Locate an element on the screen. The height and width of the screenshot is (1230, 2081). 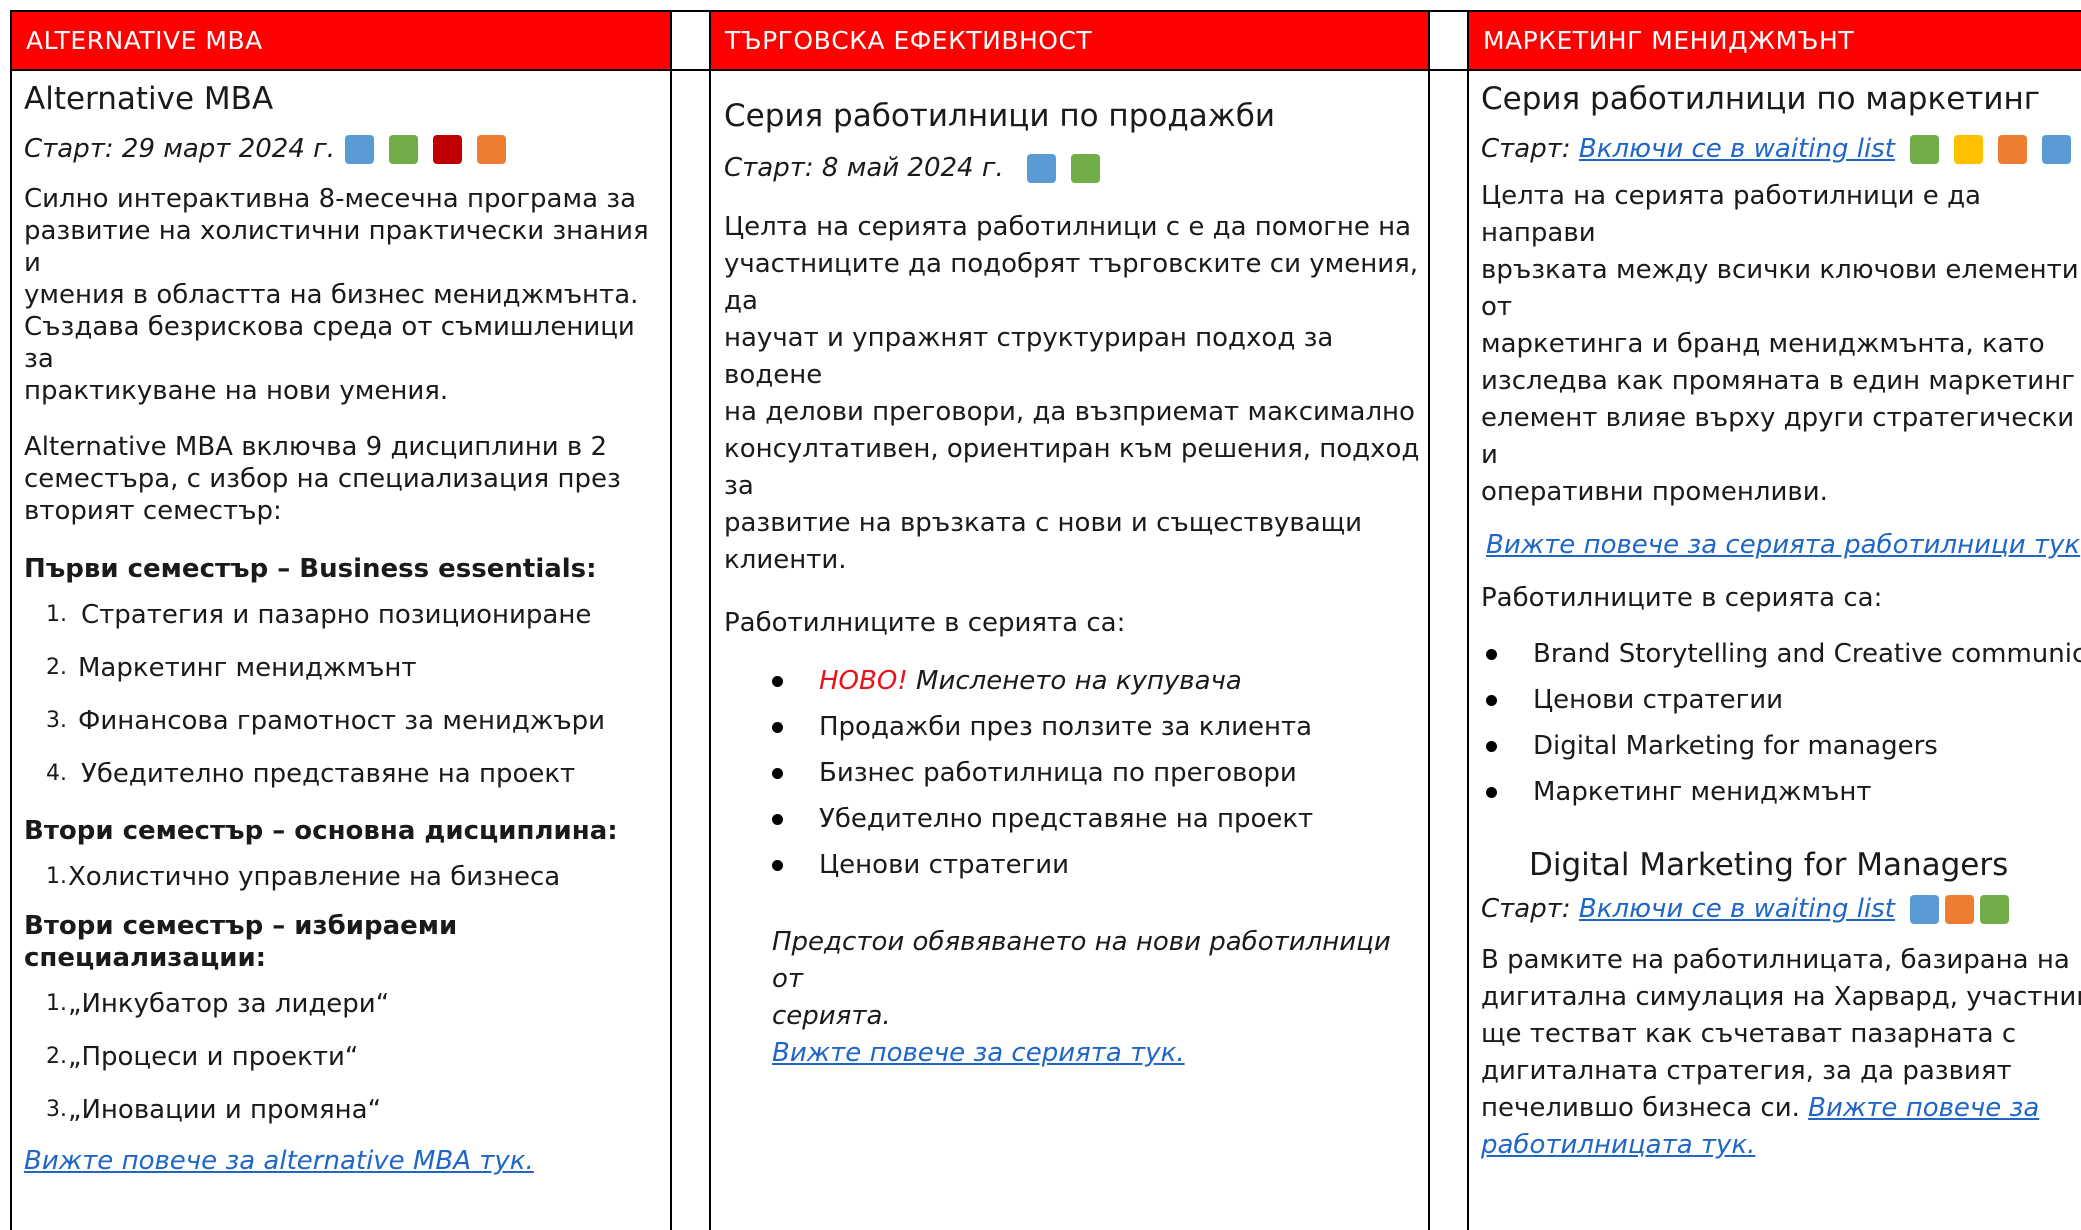
list-item: 4. Убедително представяне на проект is located at coordinates (355, 784).